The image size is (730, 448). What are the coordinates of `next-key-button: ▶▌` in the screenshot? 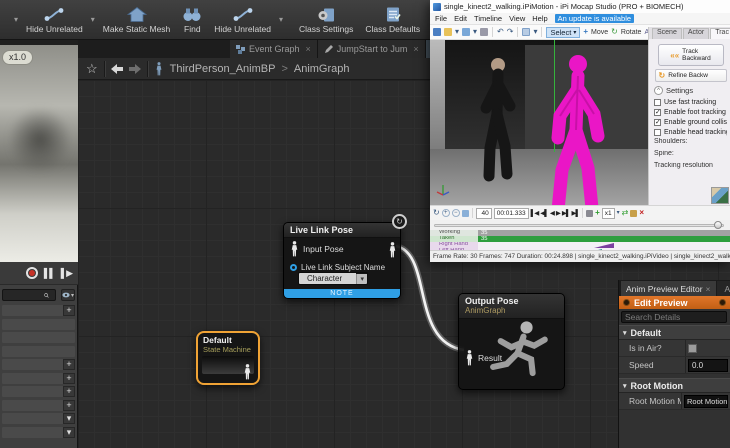 It's located at (566, 213).